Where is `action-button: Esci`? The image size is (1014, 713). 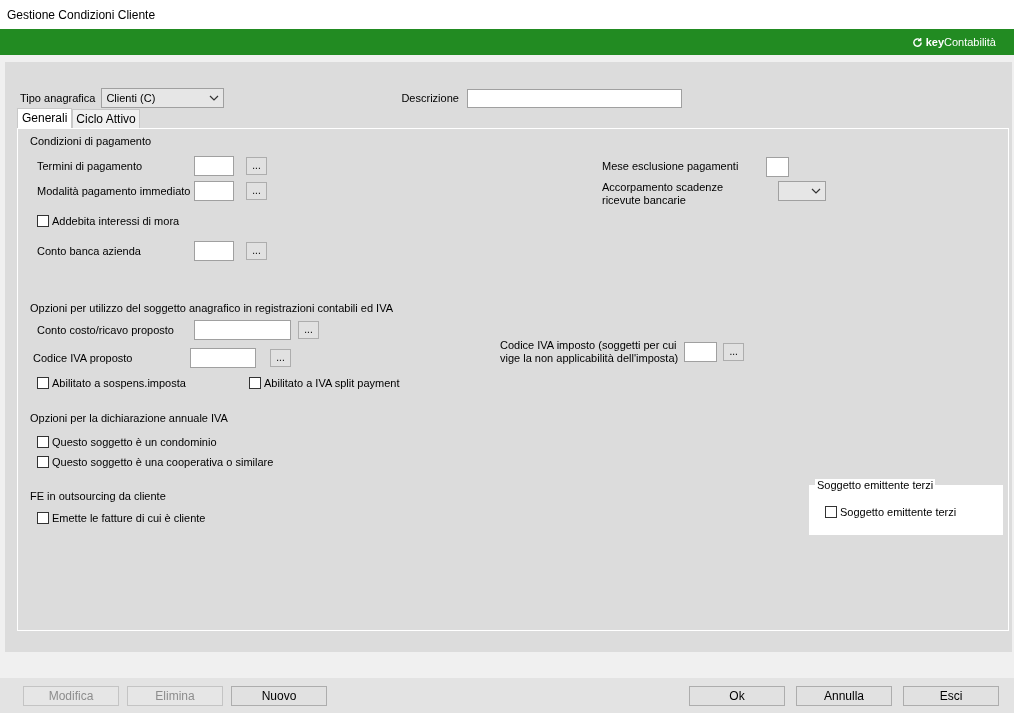 action-button: Esci is located at coordinates (951, 695).